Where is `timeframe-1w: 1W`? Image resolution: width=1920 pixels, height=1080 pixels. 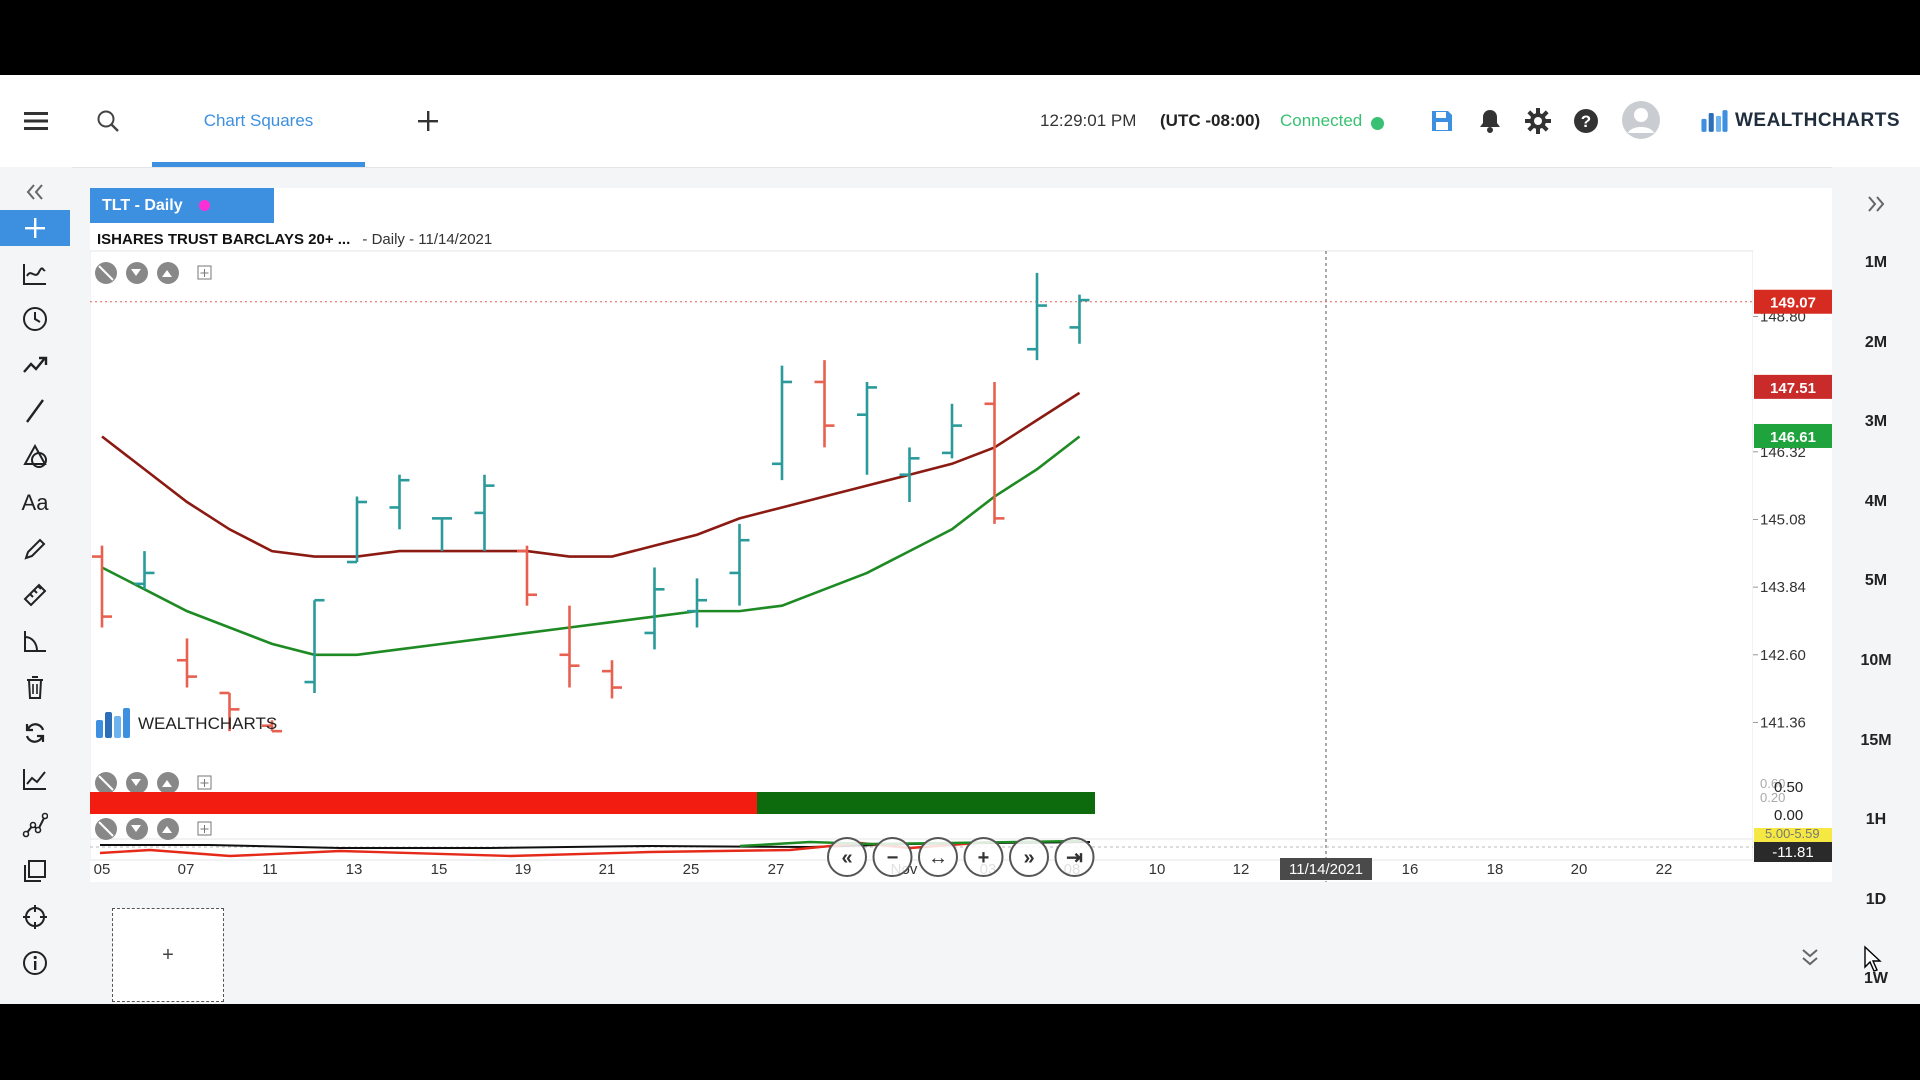
timeframe-1w: 1W is located at coordinates (1876, 979).